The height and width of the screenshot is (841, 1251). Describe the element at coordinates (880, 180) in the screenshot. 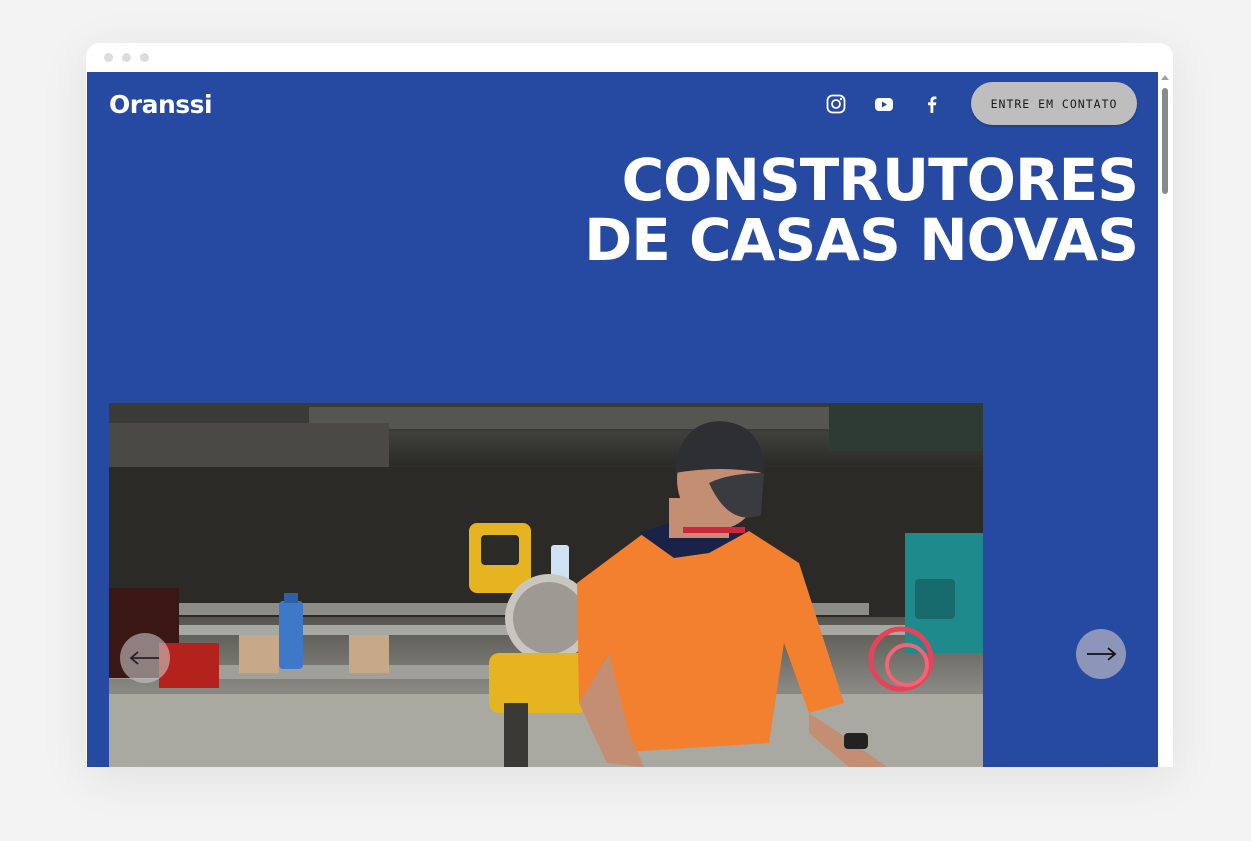

I see `headline-line: CONSTRUTORES` at that location.